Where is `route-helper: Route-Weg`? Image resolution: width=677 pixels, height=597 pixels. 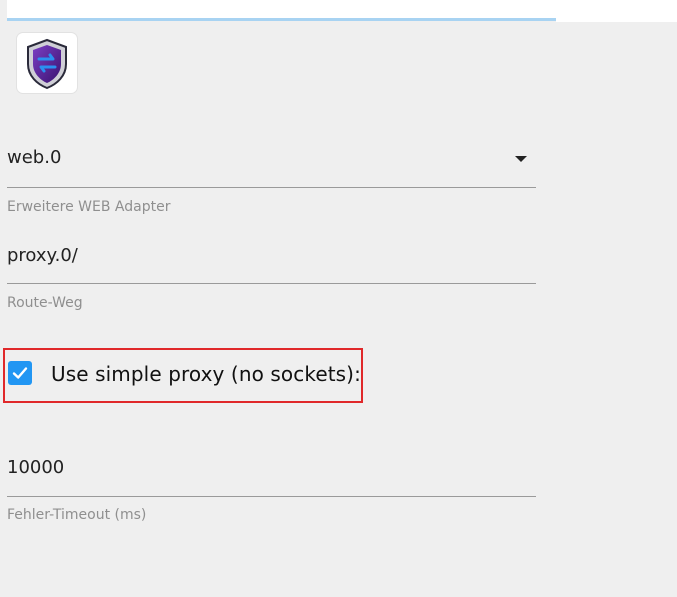
route-helper: Route-Weg is located at coordinates (45, 303).